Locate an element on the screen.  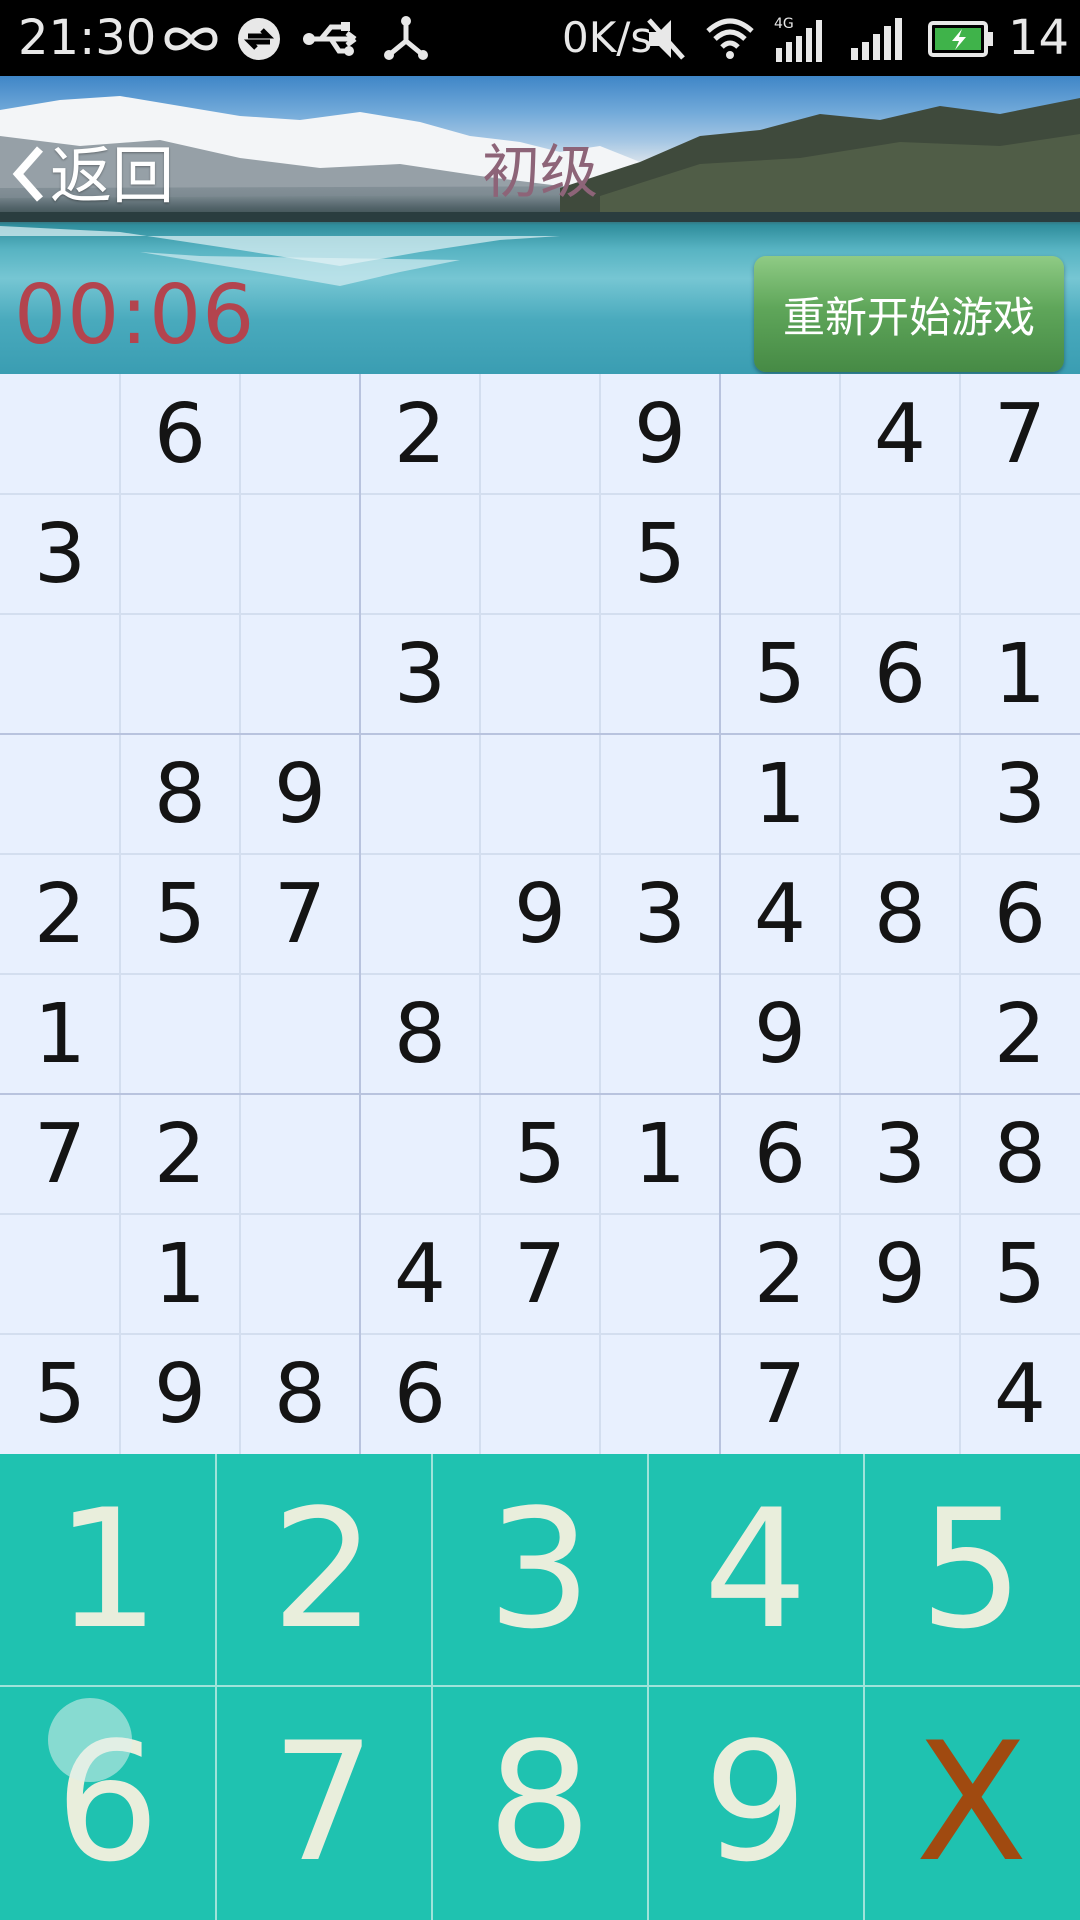
sudoku-cell-r4c9: 3 is located at coordinates (1020, 794).